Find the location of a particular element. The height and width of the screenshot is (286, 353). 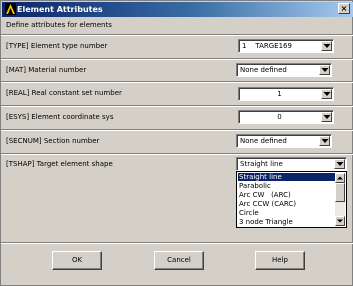

type-label: [TYPE] Element type number is located at coordinates (57, 46).